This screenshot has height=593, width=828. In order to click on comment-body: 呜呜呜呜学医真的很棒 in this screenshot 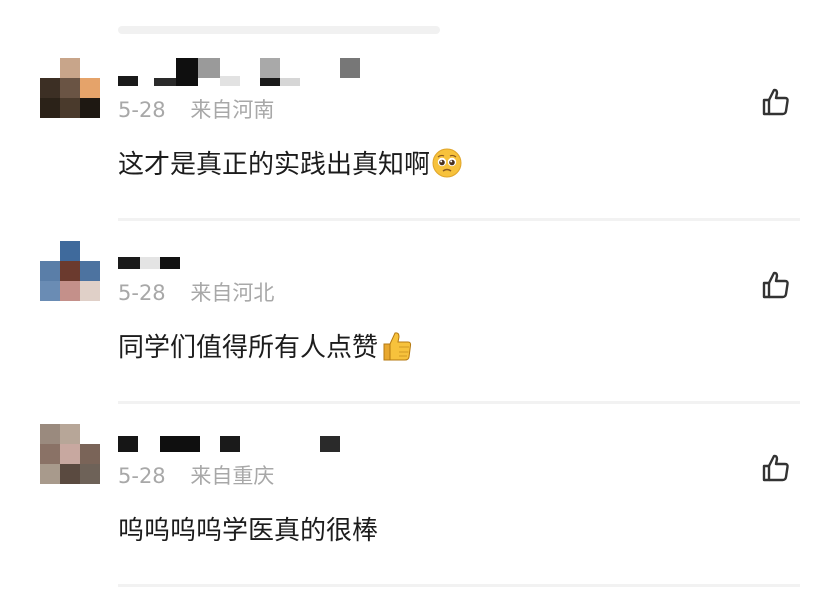, I will do `click(248, 531)`.